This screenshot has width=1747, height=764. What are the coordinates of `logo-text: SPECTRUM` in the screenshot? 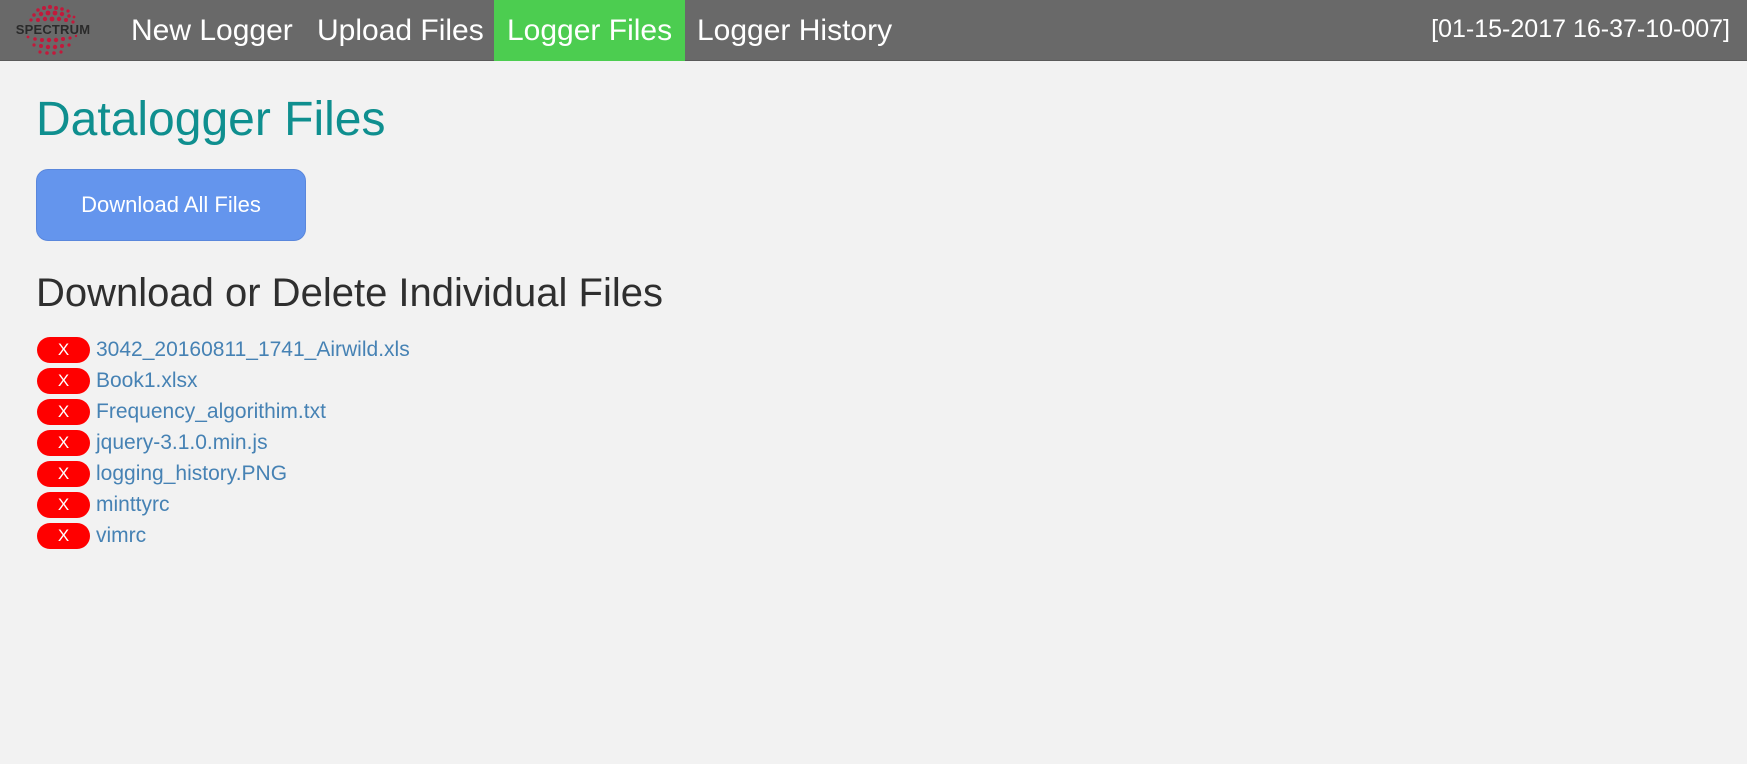 It's located at (53, 29).